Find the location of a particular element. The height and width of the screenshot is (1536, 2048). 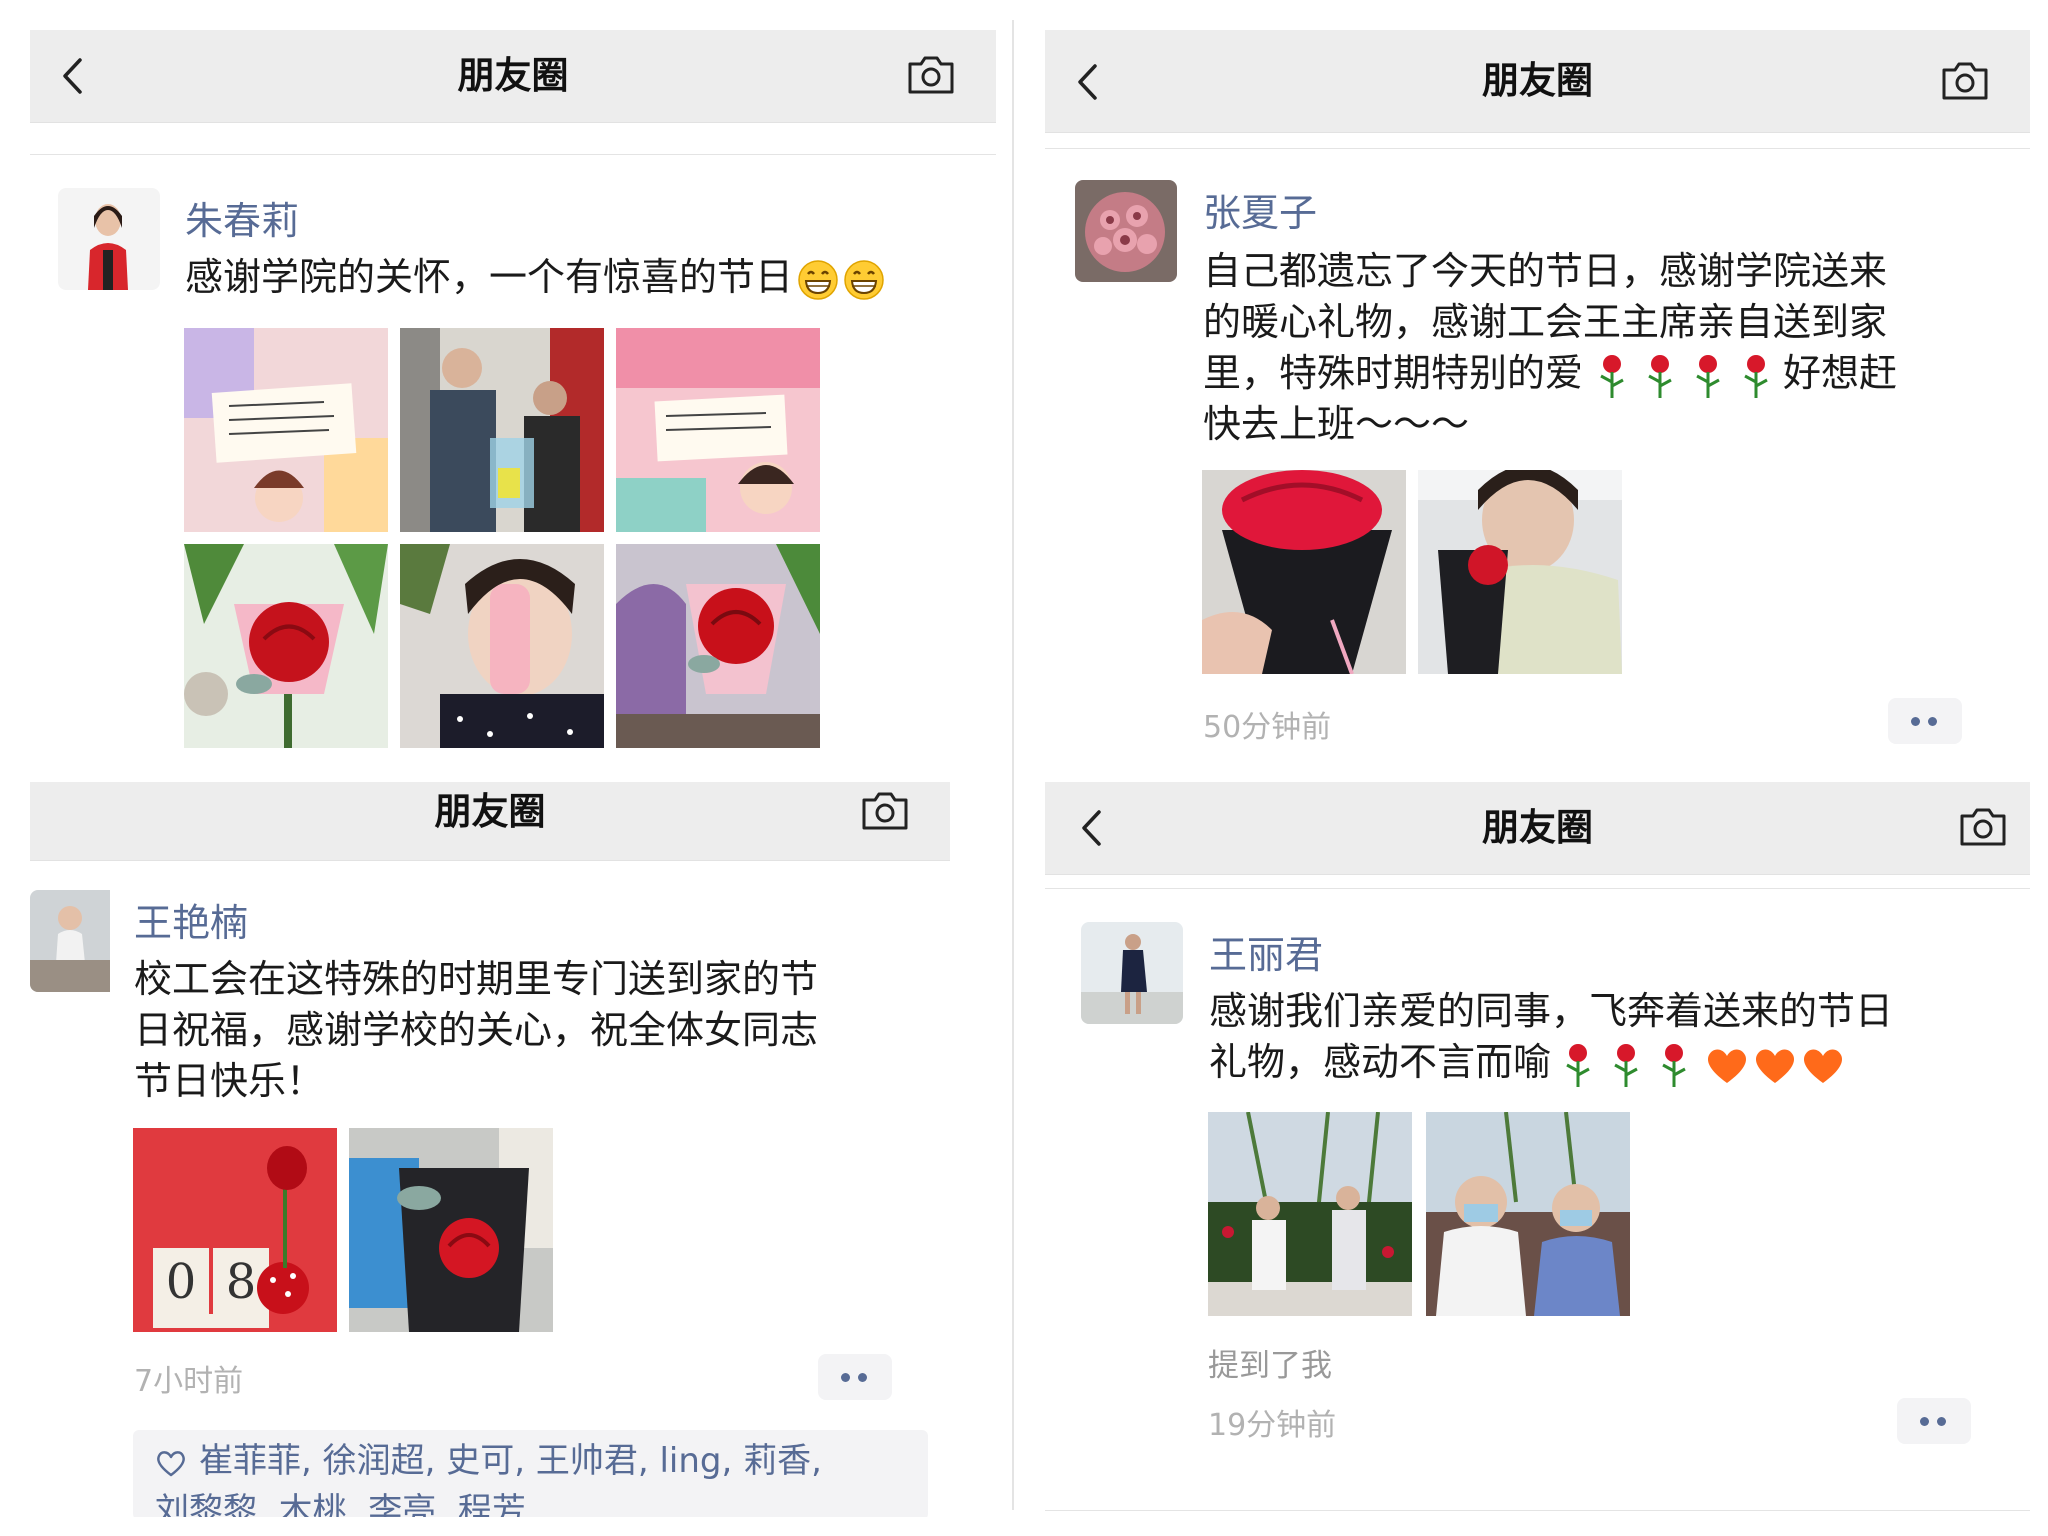

user-name: 王艳楠 is located at coordinates (191, 919).